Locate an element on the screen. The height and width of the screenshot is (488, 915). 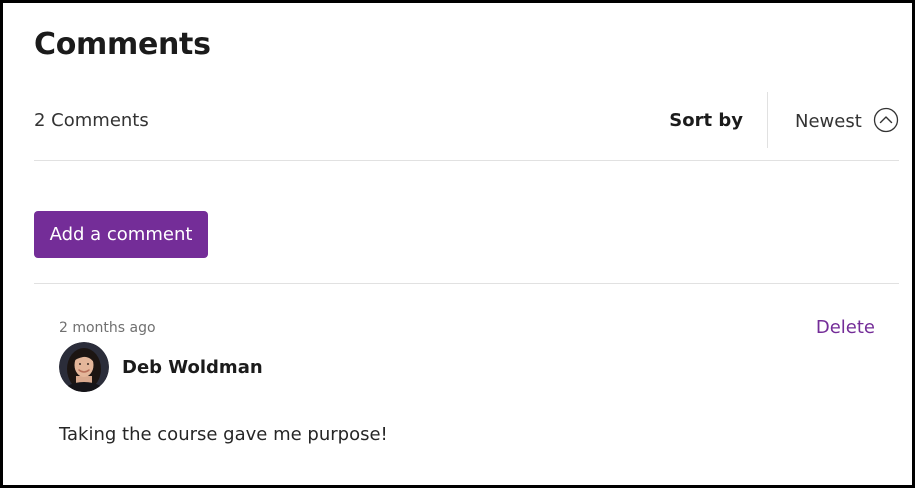
page-title: Comments is located at coordinates (122, 44).